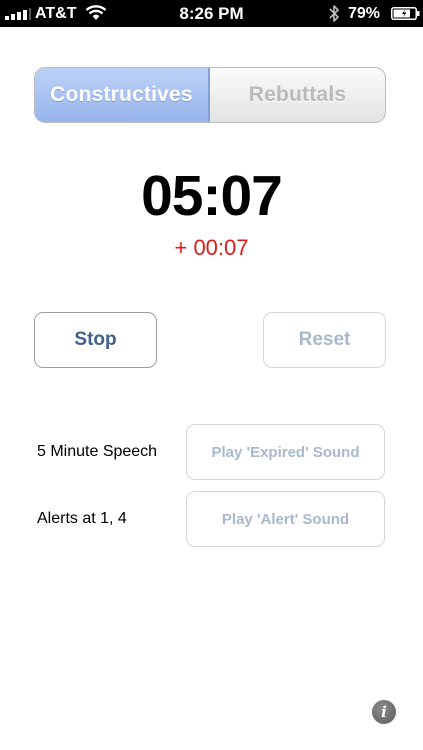 Image resolution: width=423 pixels, height=750 pixels. Describe the element at coordinates (405, 13) in the screenshot. I see `battery-icon` at that location.